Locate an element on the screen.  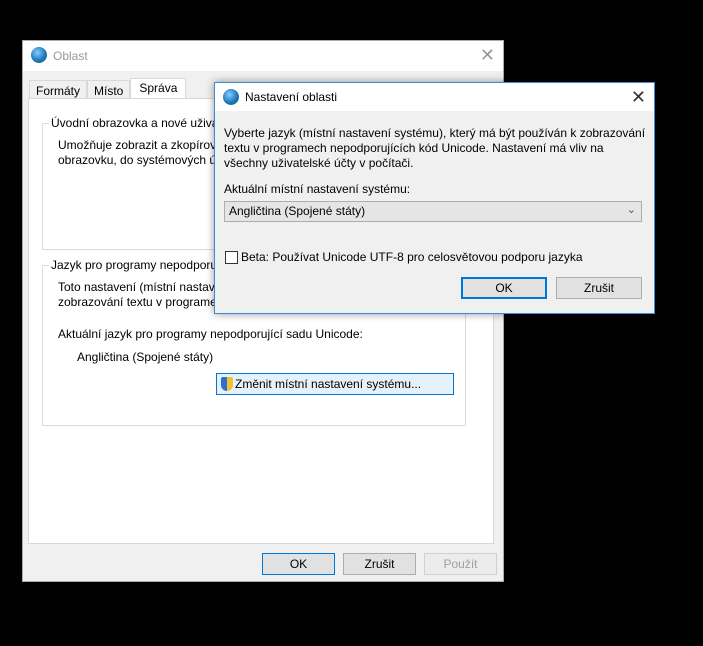
title-bar: Oblast ✕ is located at coordinates (263, 56).